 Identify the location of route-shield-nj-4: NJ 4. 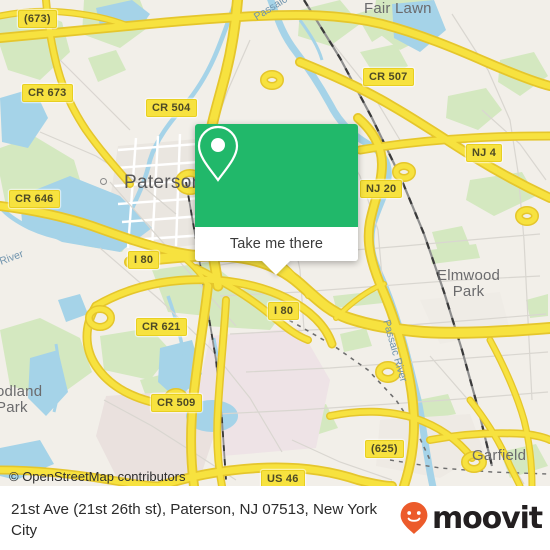
(484, 153).